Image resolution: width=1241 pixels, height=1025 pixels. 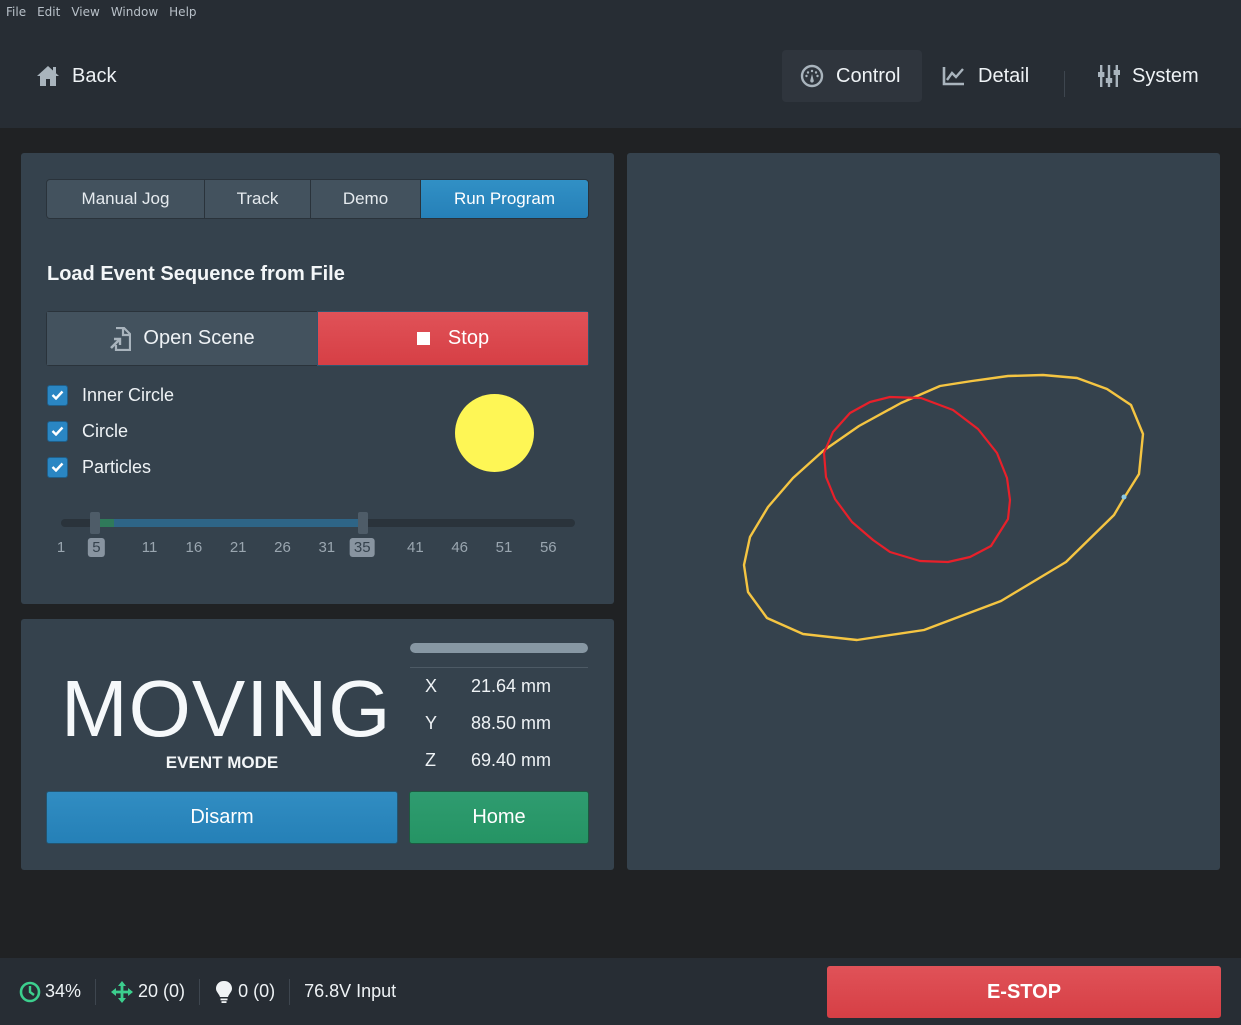 I want to click on slider-tick-label: 26, so click(x=282, y=547).